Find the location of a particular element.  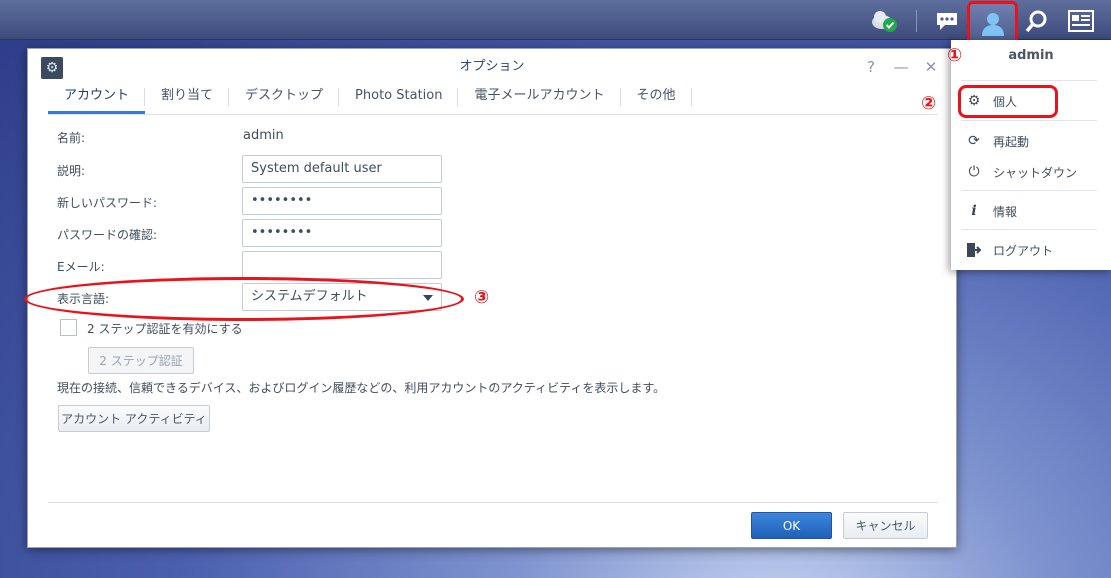

footer-divider is located at coordinates (493, 502).